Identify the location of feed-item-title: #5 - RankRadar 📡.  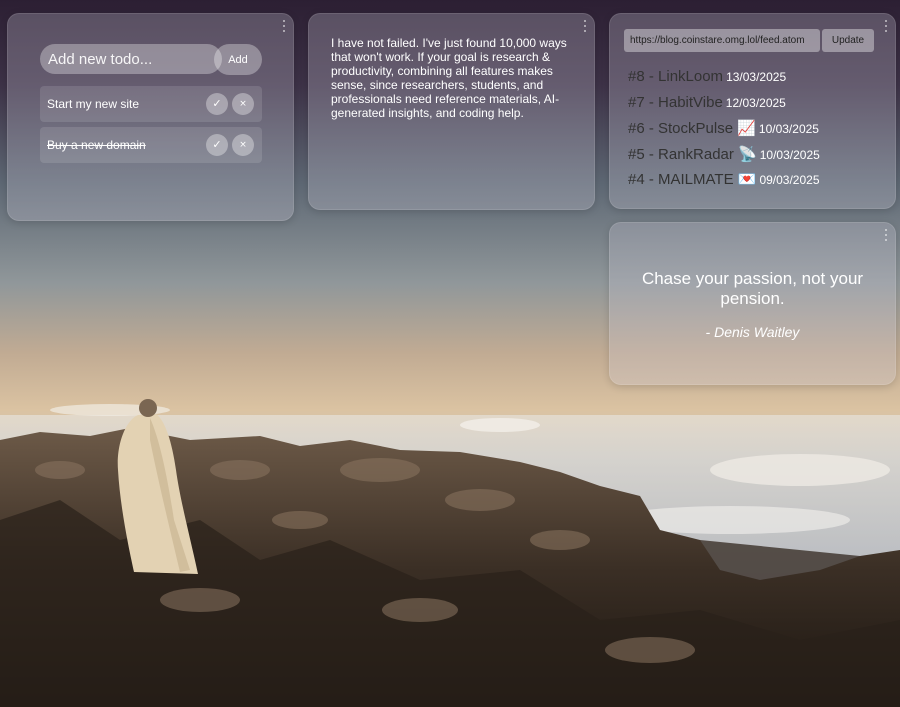
(692, 154).